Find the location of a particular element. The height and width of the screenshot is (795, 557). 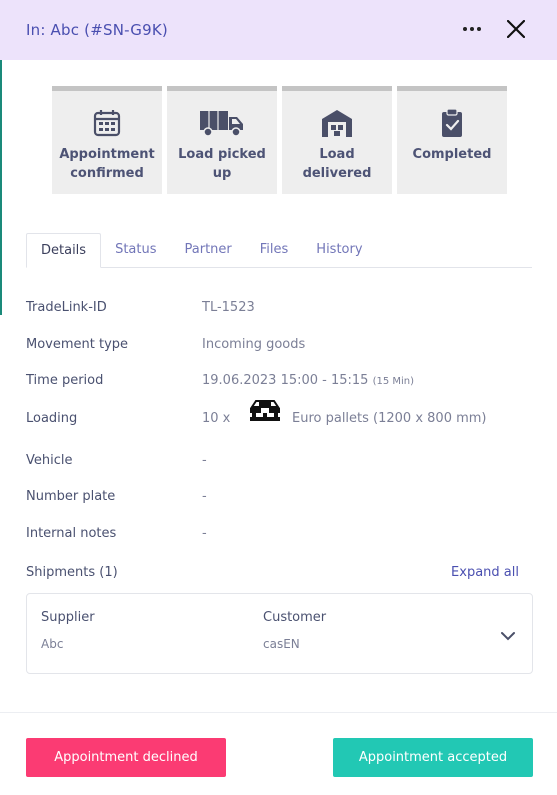

clipboard-check-icon is located at coordinates (452, 123).